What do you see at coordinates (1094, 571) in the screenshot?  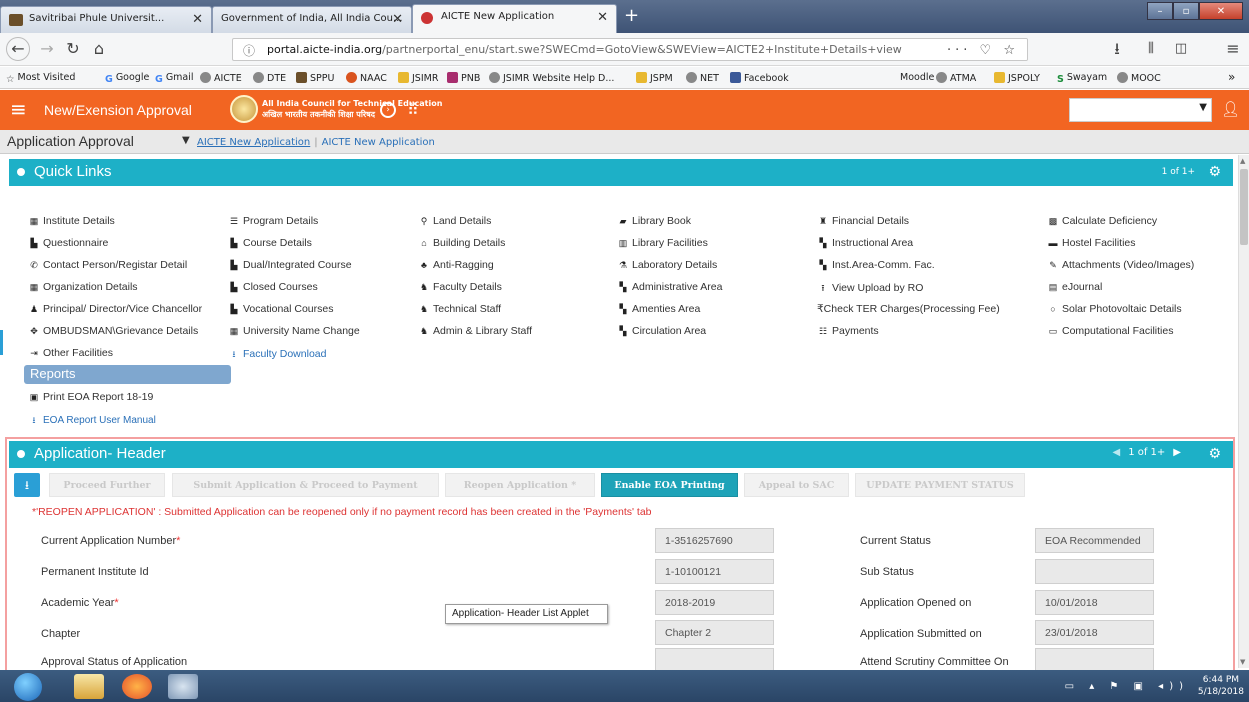 I see `sub-status-field` at bounding box center [1094, 571].